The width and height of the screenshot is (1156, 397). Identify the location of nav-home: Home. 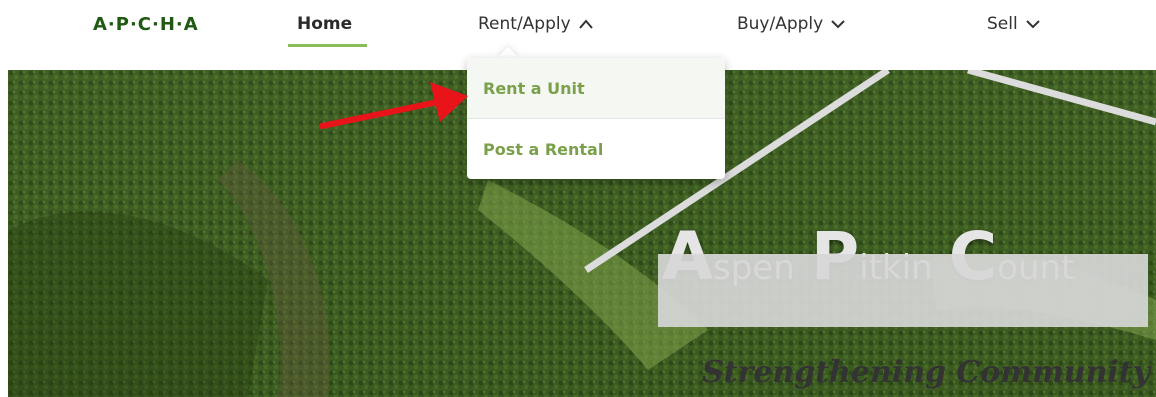
(324, 24).